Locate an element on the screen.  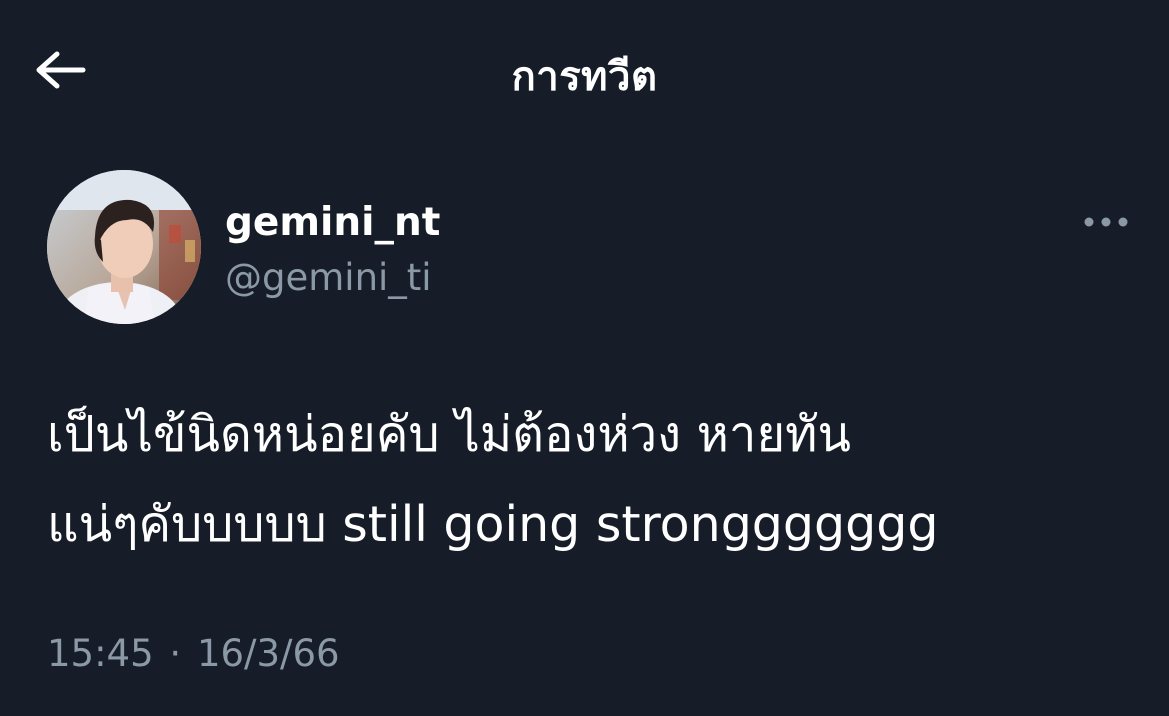
more-options-button is located at coordinates (1106, 222).